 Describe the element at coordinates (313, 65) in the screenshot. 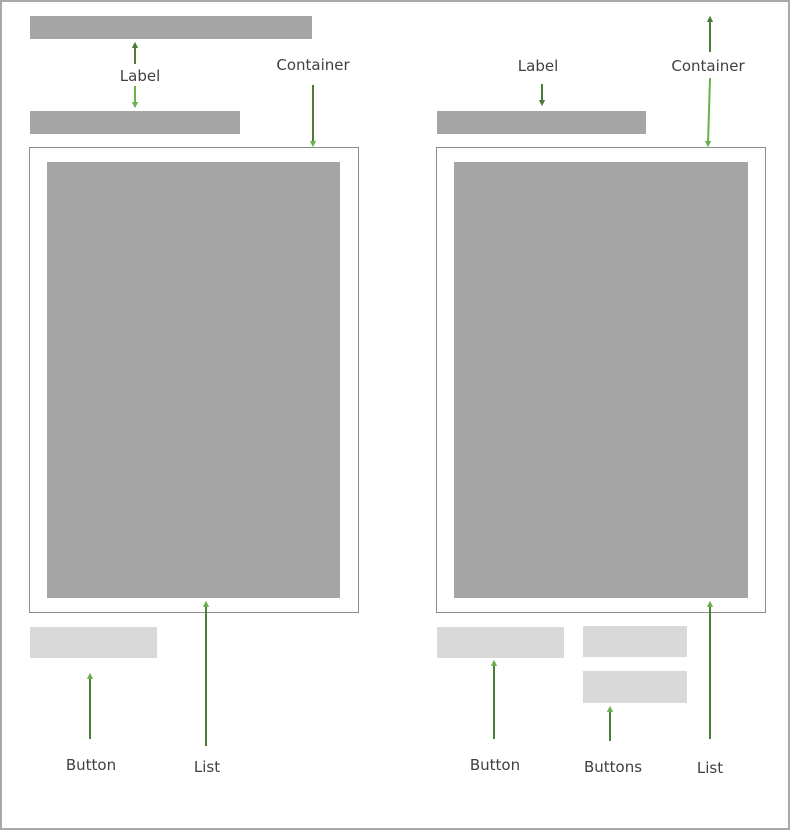

I see `left-container-caption: Container` at that location.